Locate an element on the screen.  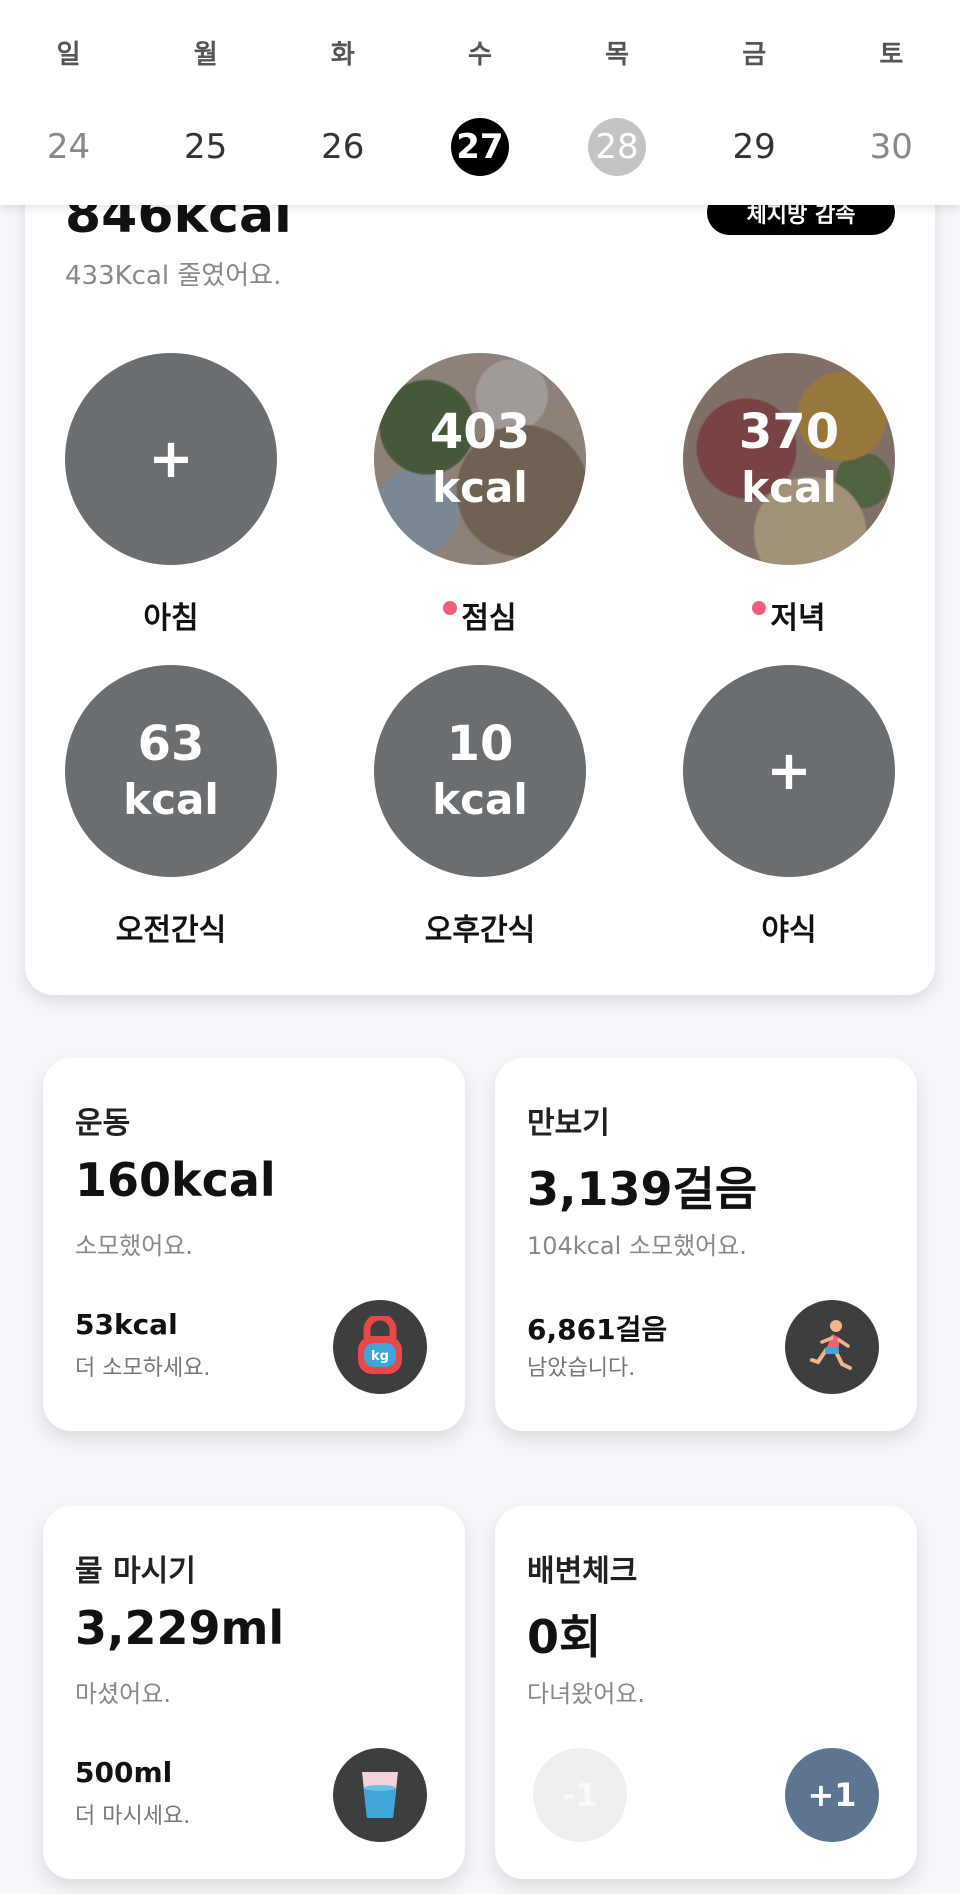
dinner-kcal-value: 370 is located at coordinates (789, 431).